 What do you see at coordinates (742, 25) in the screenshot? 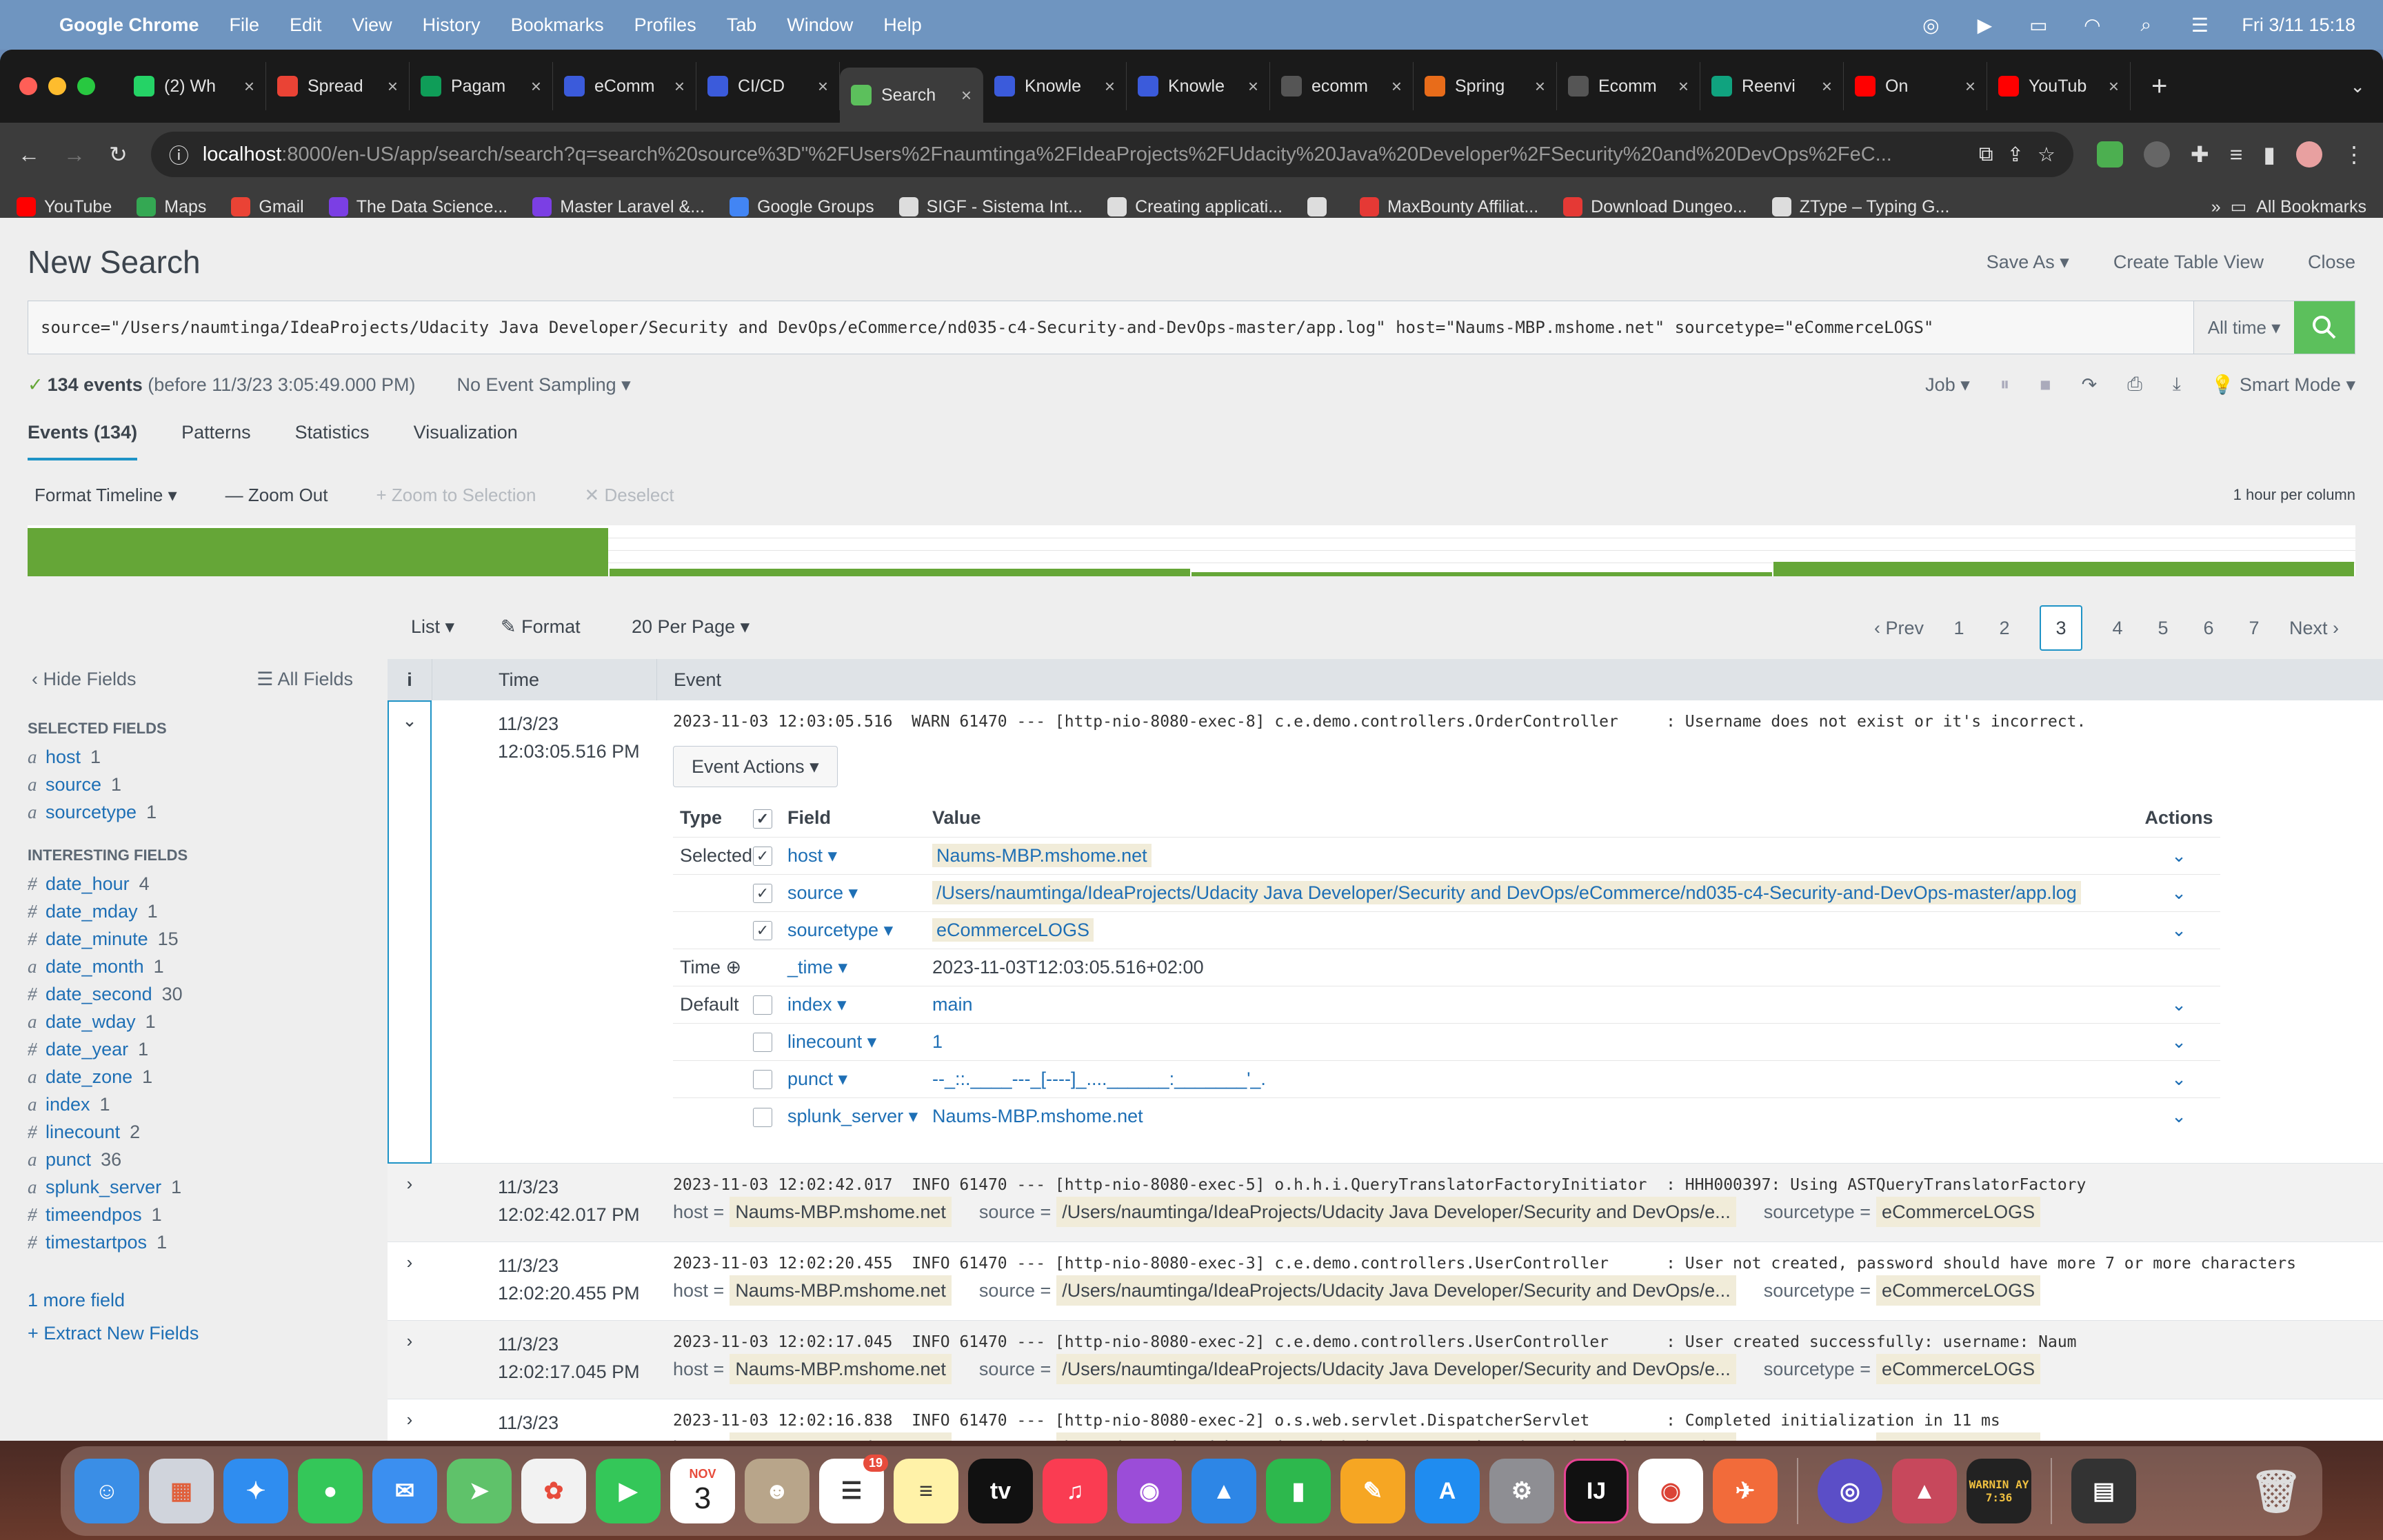
I see `menu-tab: Tab` at bounding box center [742, 25].